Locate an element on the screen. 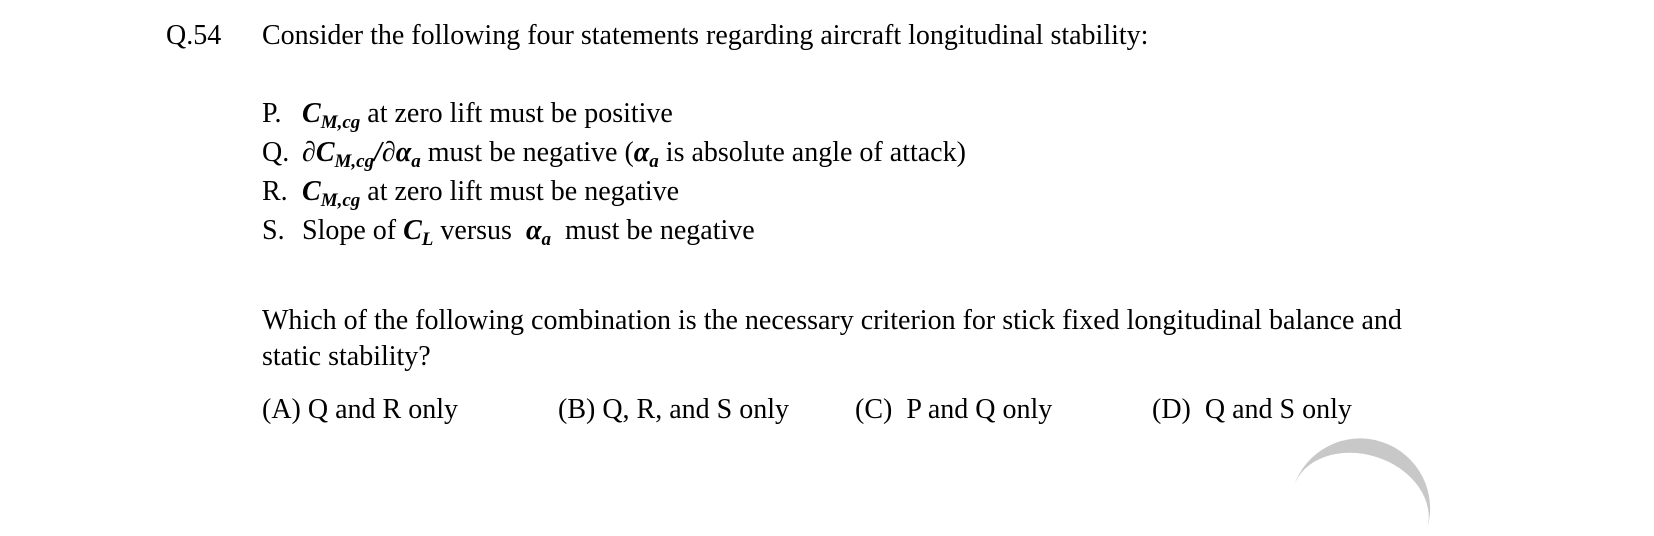 The width and height of the screenshot is (1654, 536). question-number: Q.54 is located at coordinates (194, 35).